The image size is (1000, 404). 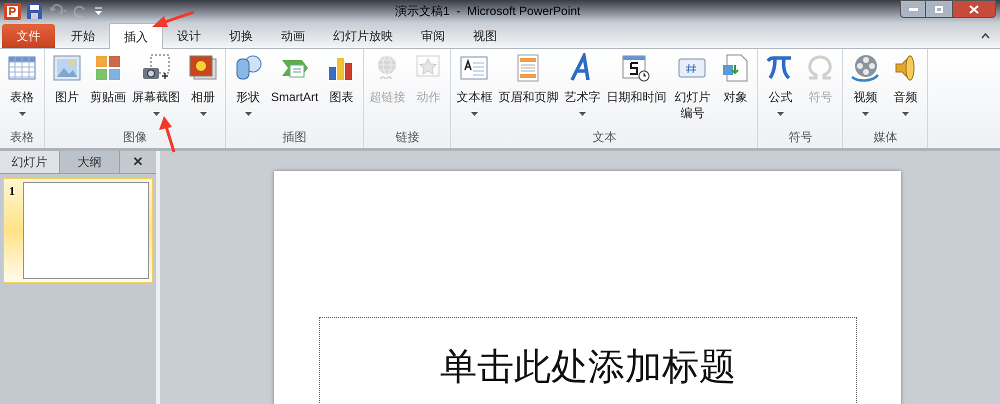 What do you see at coordinates (485, 36) in the screenshot?
I see `ribbon-tab: 视图` at bounding box center [485, 36].